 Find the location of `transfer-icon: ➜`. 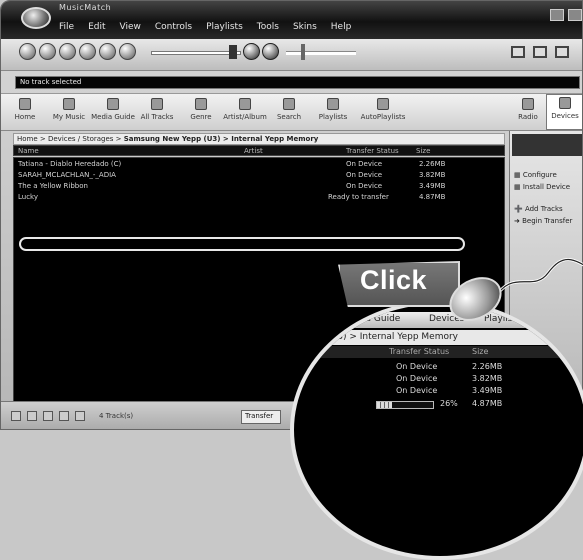

transfer-icon: ➜ is located at coordinates (518, 221).